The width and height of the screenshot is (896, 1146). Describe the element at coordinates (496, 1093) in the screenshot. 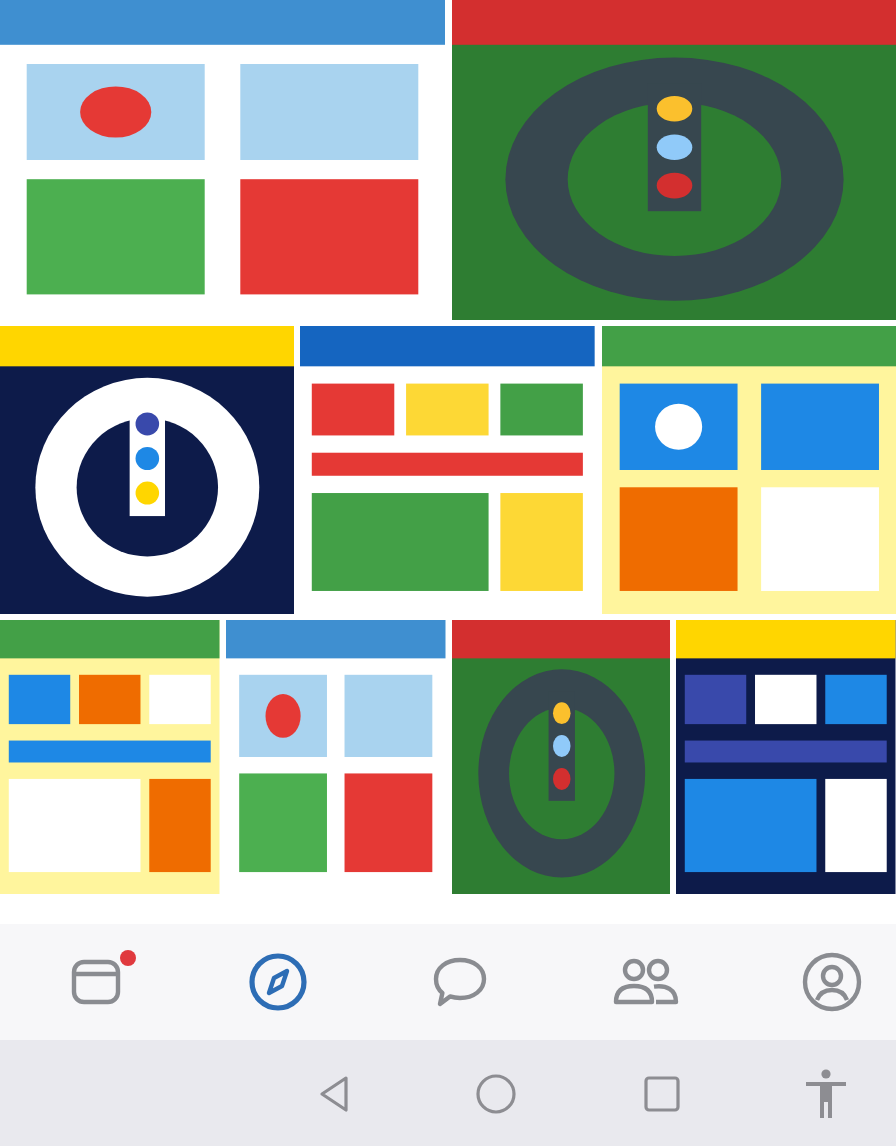

I see `home-icon` at that location.